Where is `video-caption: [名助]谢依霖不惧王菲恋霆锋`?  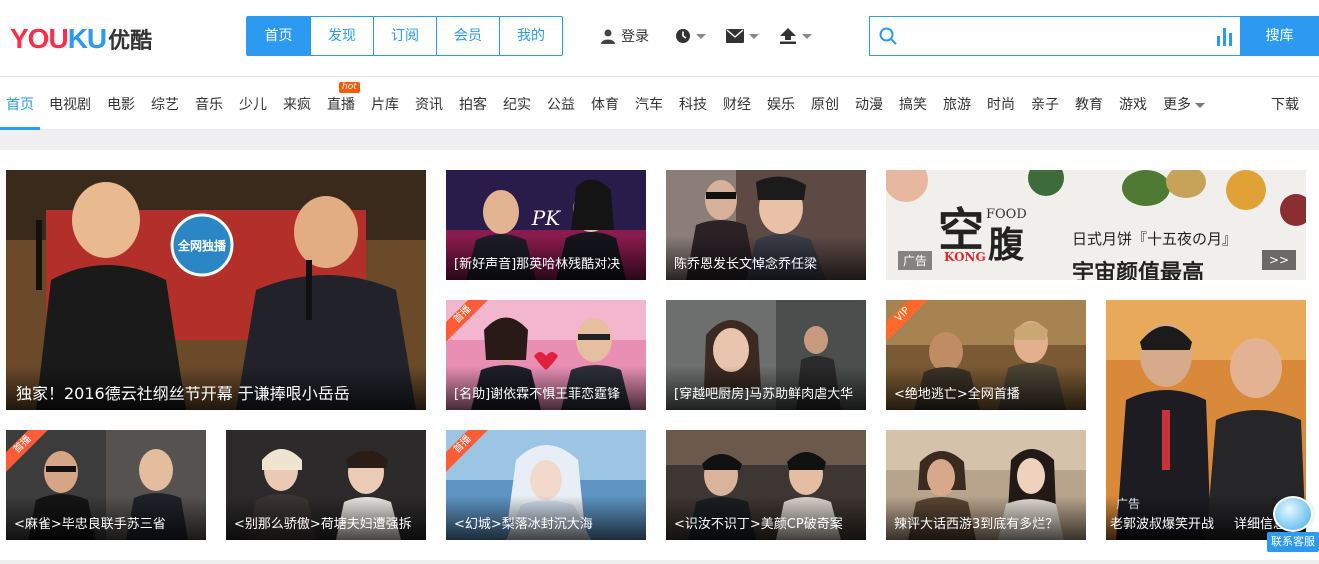
video-caption: [名助]谢依霖不惧王菲恋霆锋 is located at coordinates (537, 394).